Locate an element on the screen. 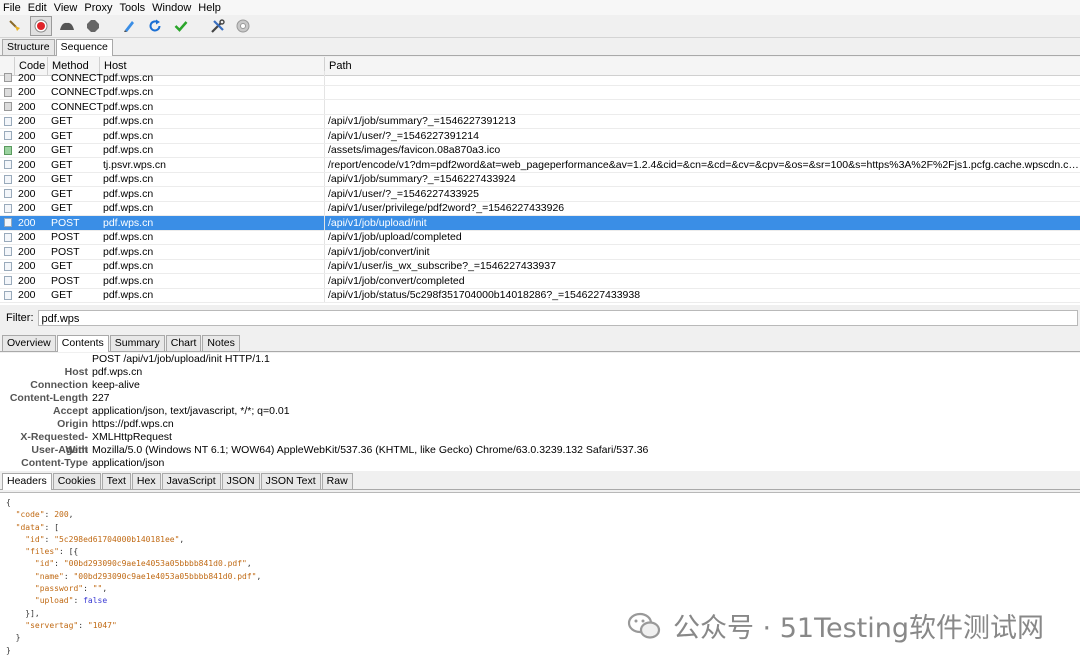  menu-tools: Tools is located at coordinates (132, 8).